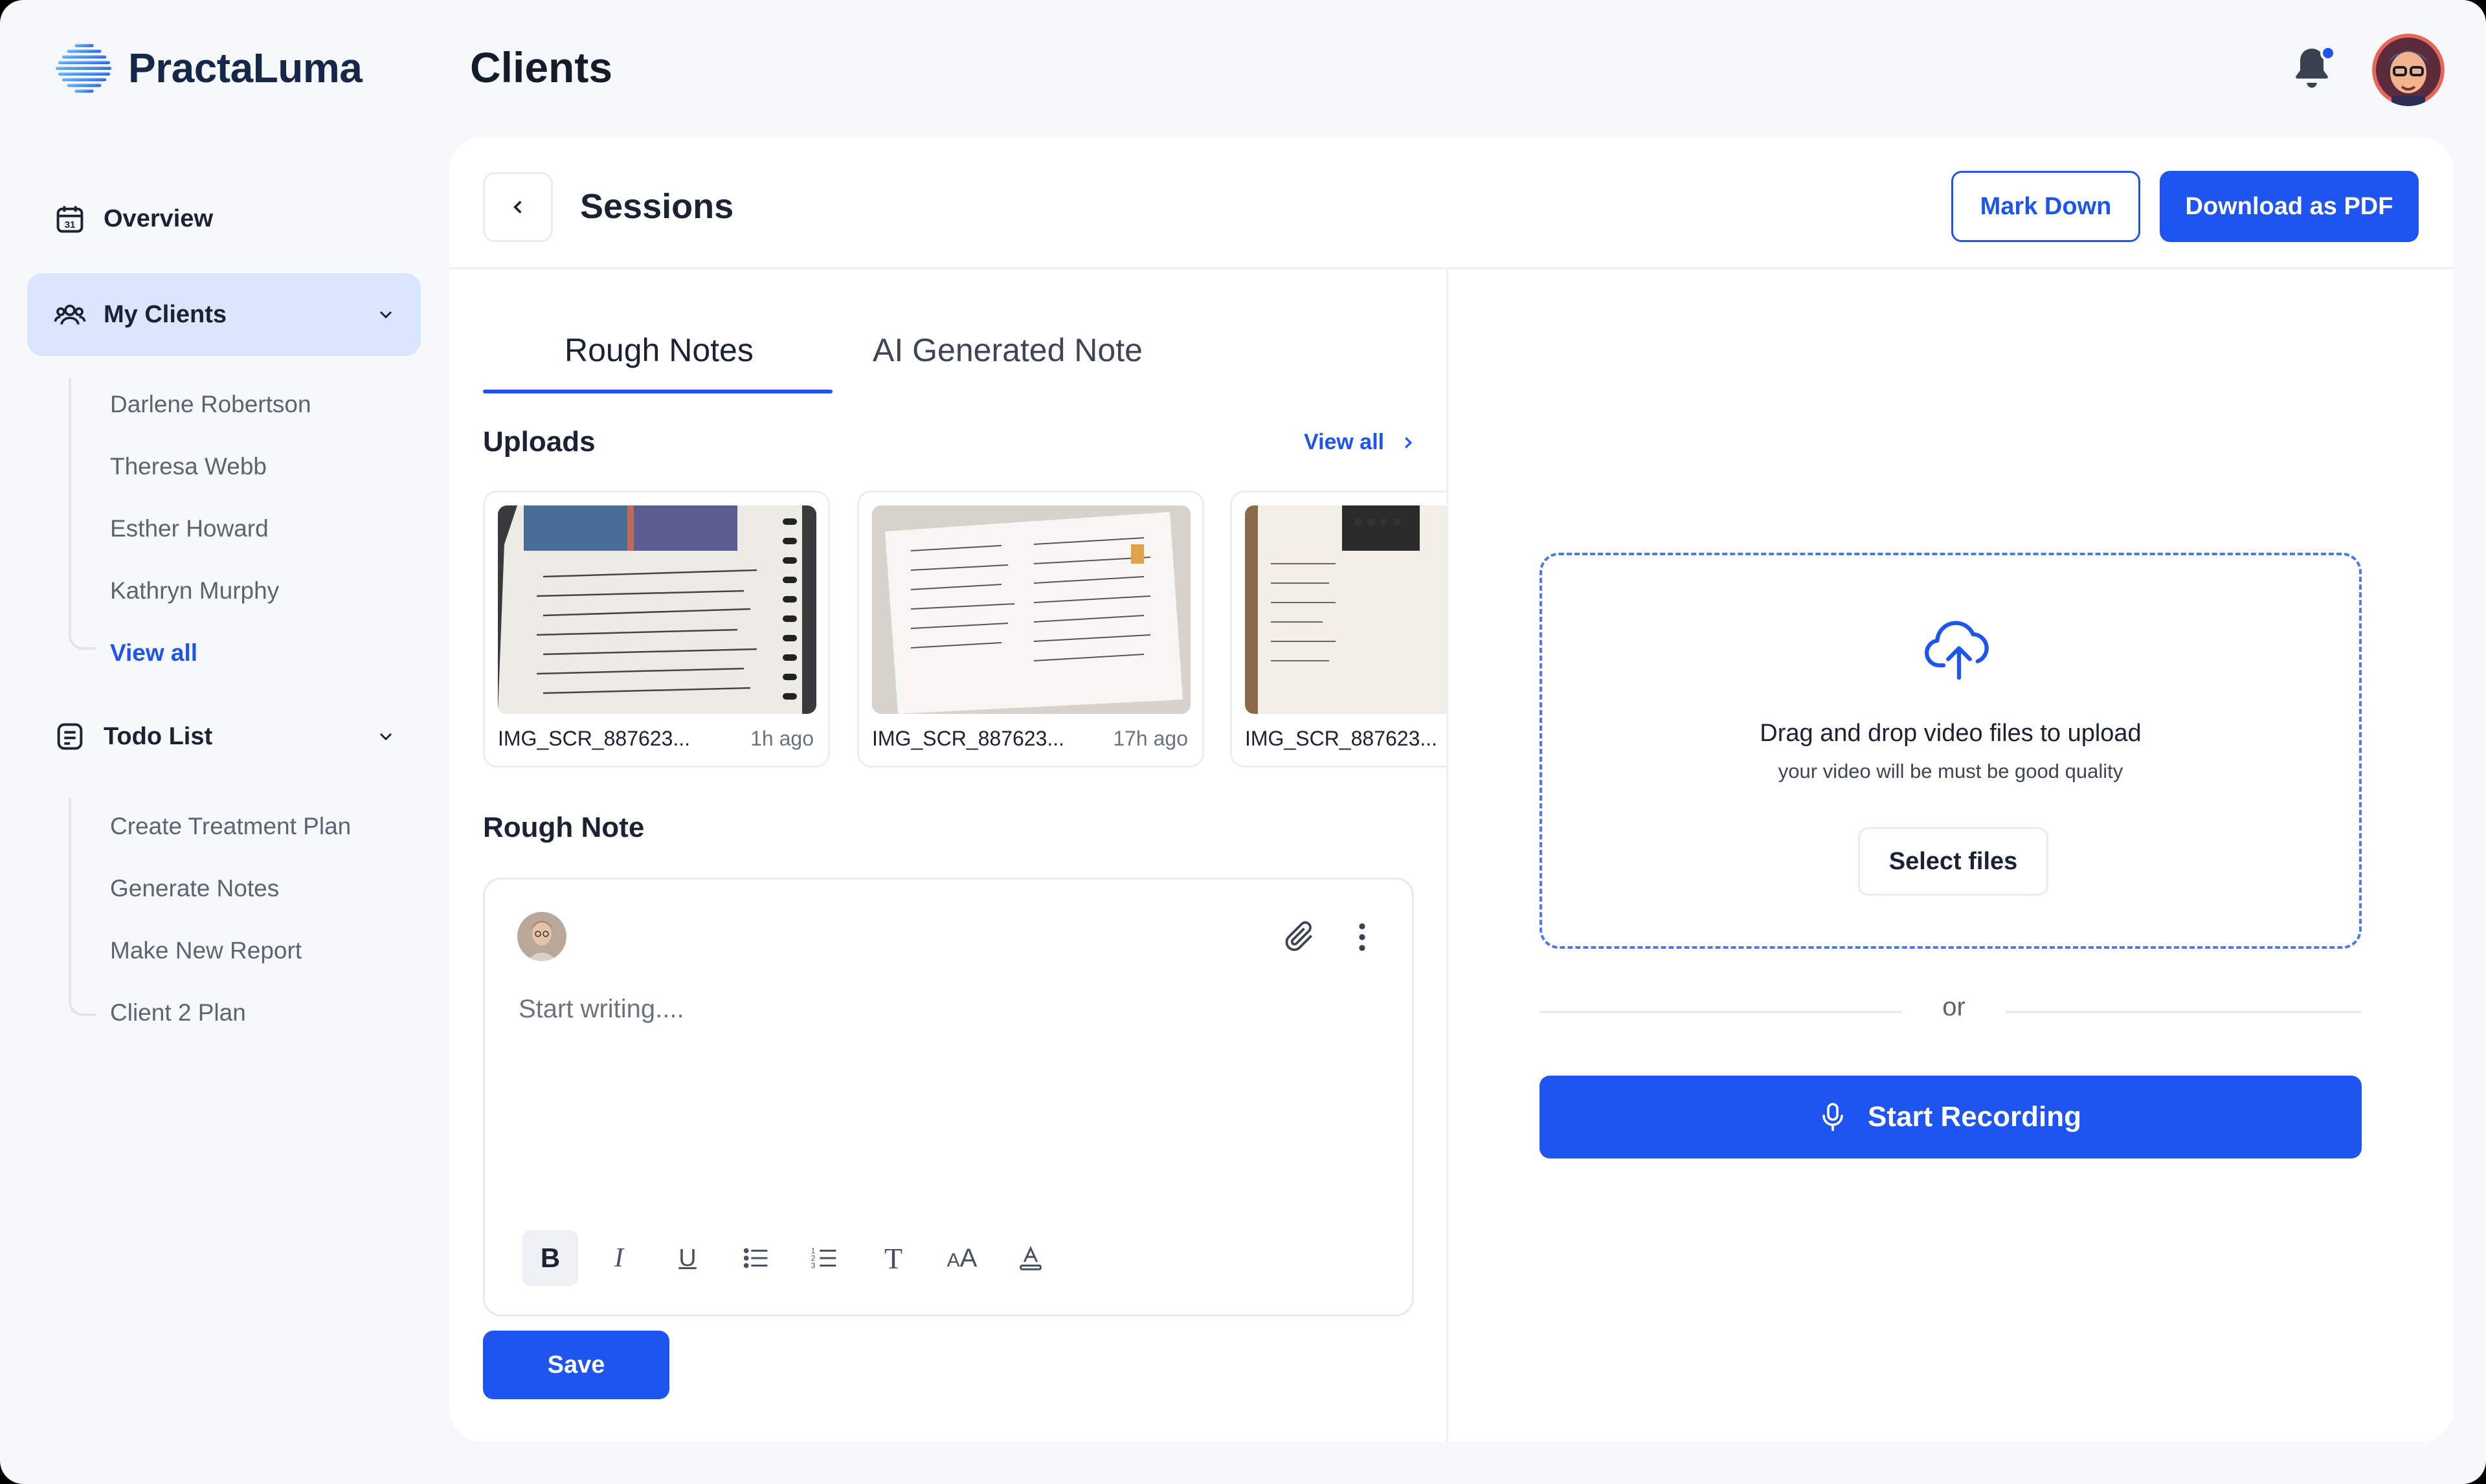 This screenshot has height=1484, width=2486. I want to click on numbered-list-icon: 123, so click(823, 1258).